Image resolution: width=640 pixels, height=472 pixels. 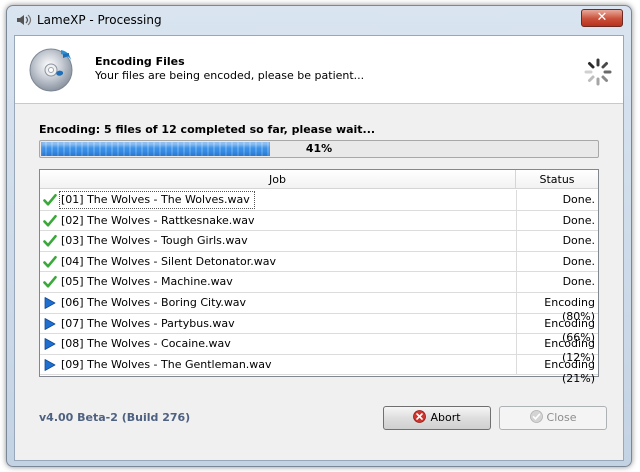 What do you see at coordinates (319, 282) in the screenshot?
I see `table-row: [05] The Wolves - Machine.wav Done.` at bounding box center [319, 282].